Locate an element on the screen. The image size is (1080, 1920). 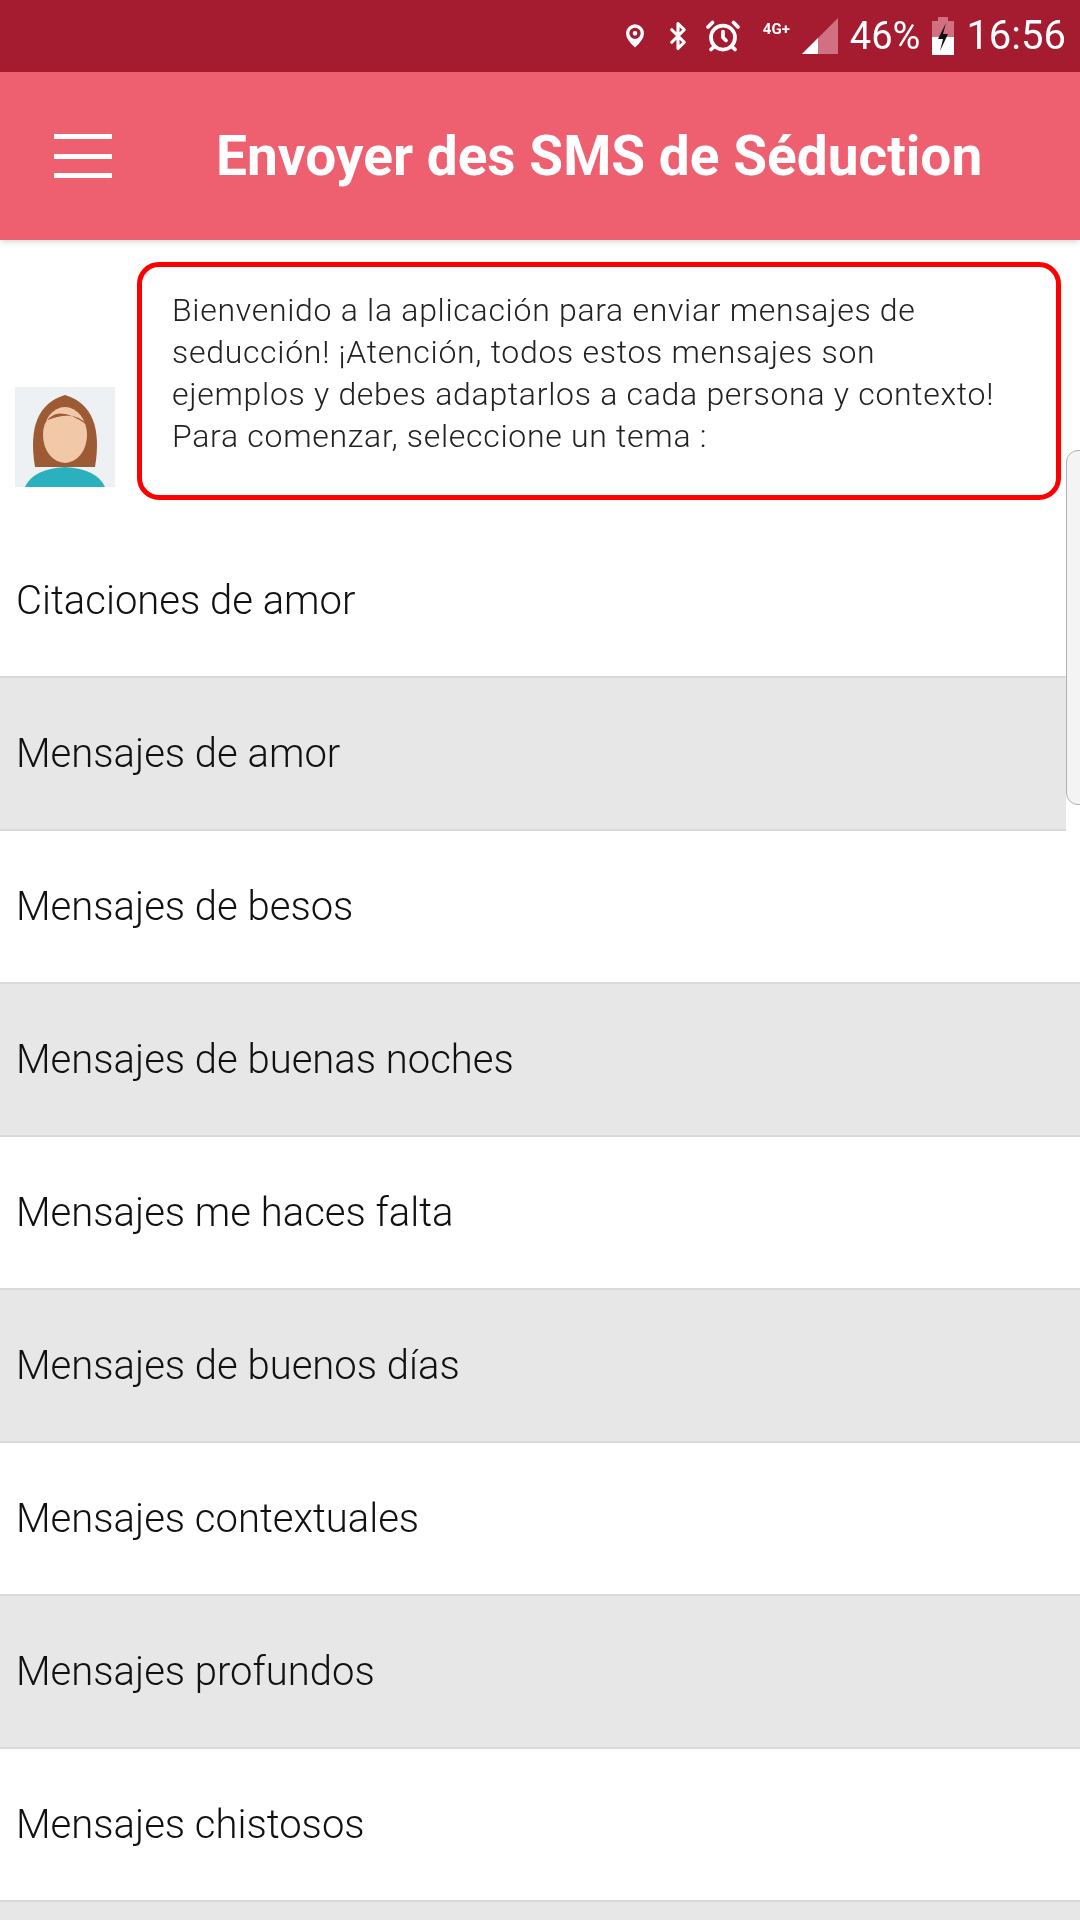
battery-percent: 46% is located at coordinates (885, 36).